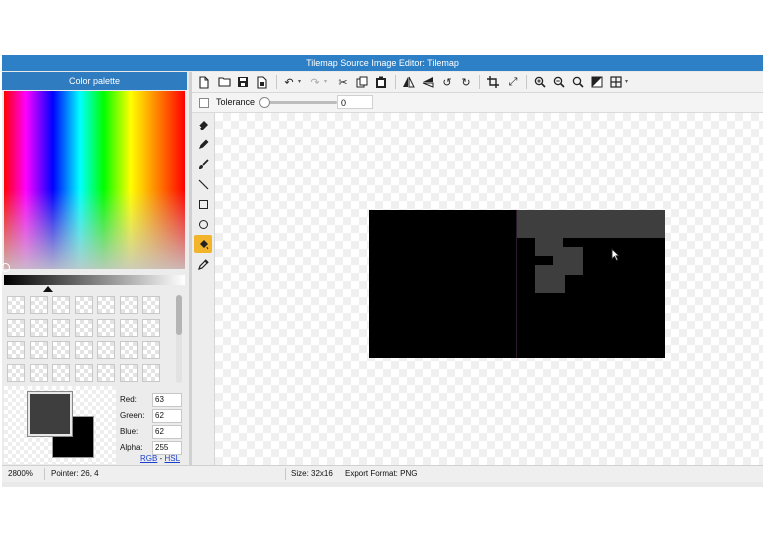 This screenshot has height=541, width=763. I want to click on color-spectrum, so click(93, 181).